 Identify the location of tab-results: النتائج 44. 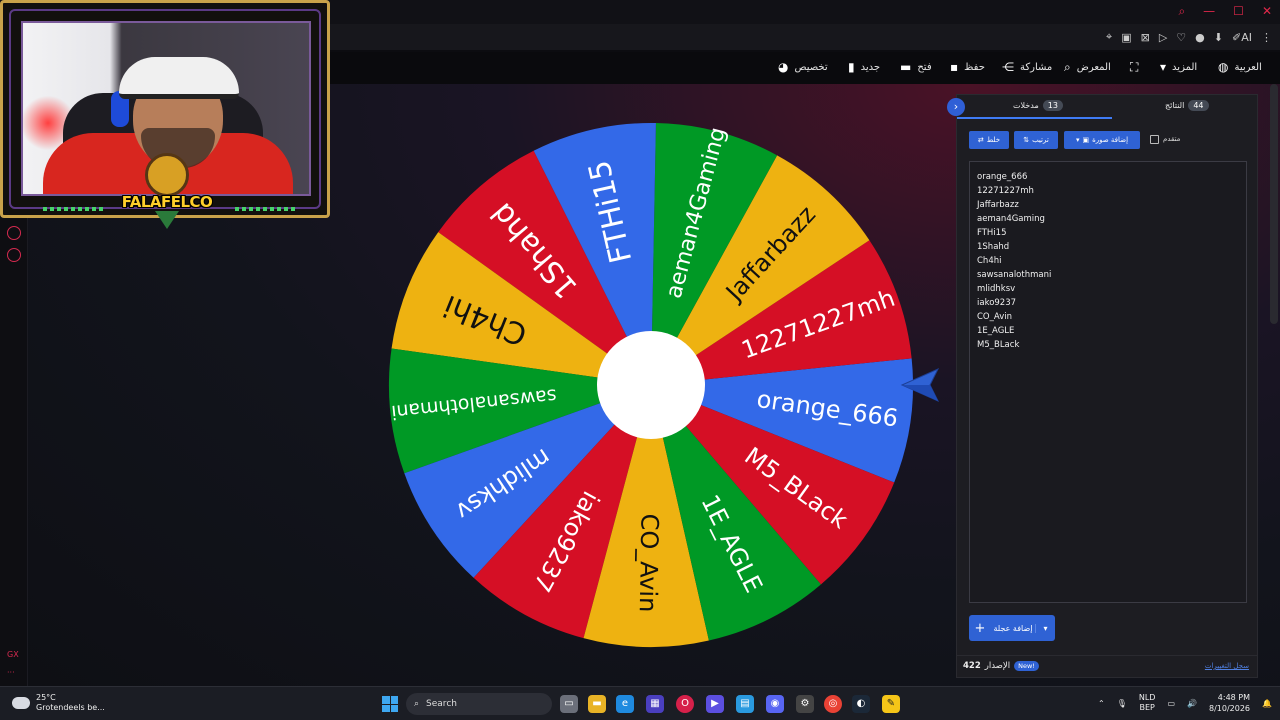
(1187, 105).